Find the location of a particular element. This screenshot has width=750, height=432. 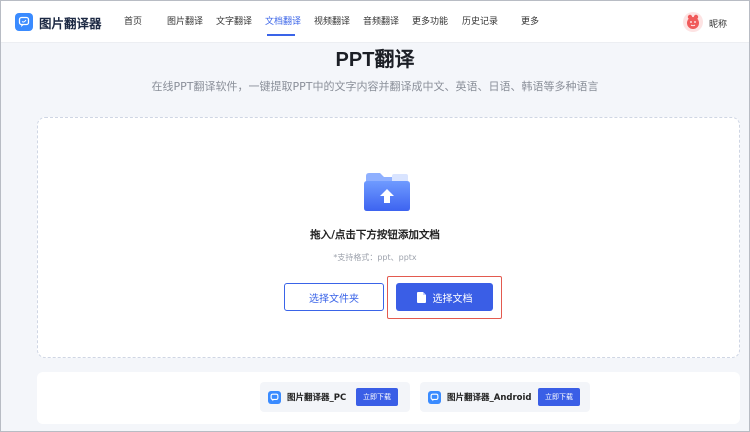

nav-item-audio-translate: 音频翻译 is located at coordinates (381, 22).